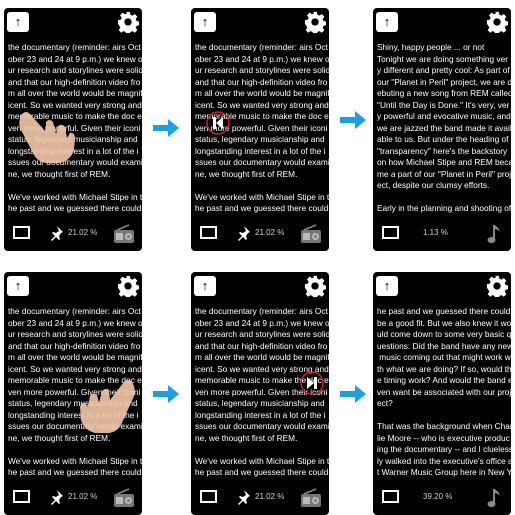  What do you see at coordinates (444, 380) in the screenshot?
I see `text-line: e timing work? And would the band e` at bounding box center [444, 380].